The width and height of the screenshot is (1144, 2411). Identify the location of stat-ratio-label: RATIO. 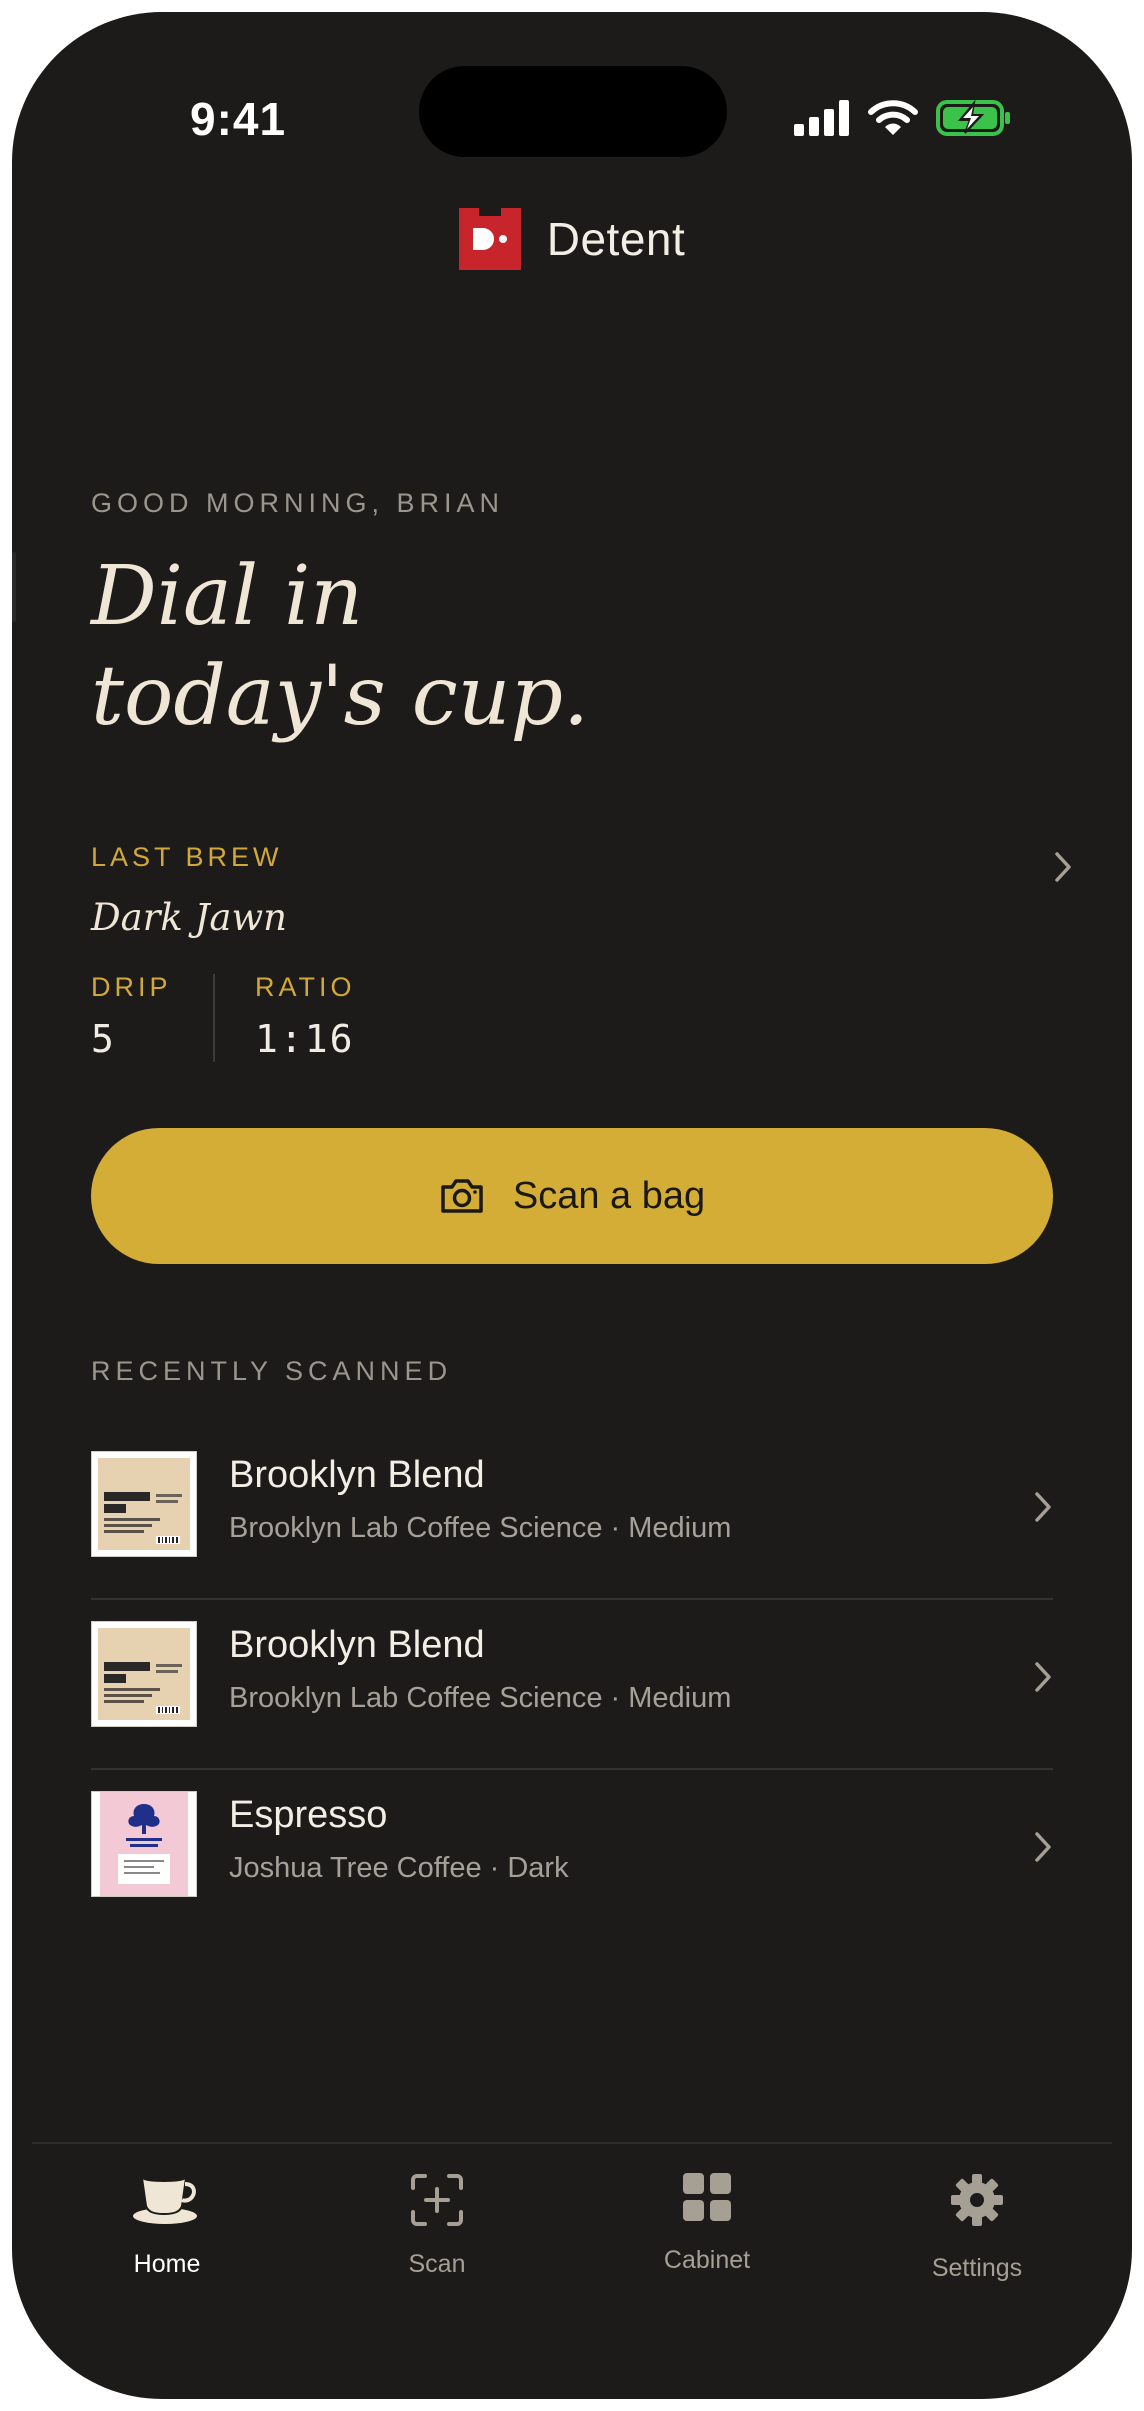
(305, 987).